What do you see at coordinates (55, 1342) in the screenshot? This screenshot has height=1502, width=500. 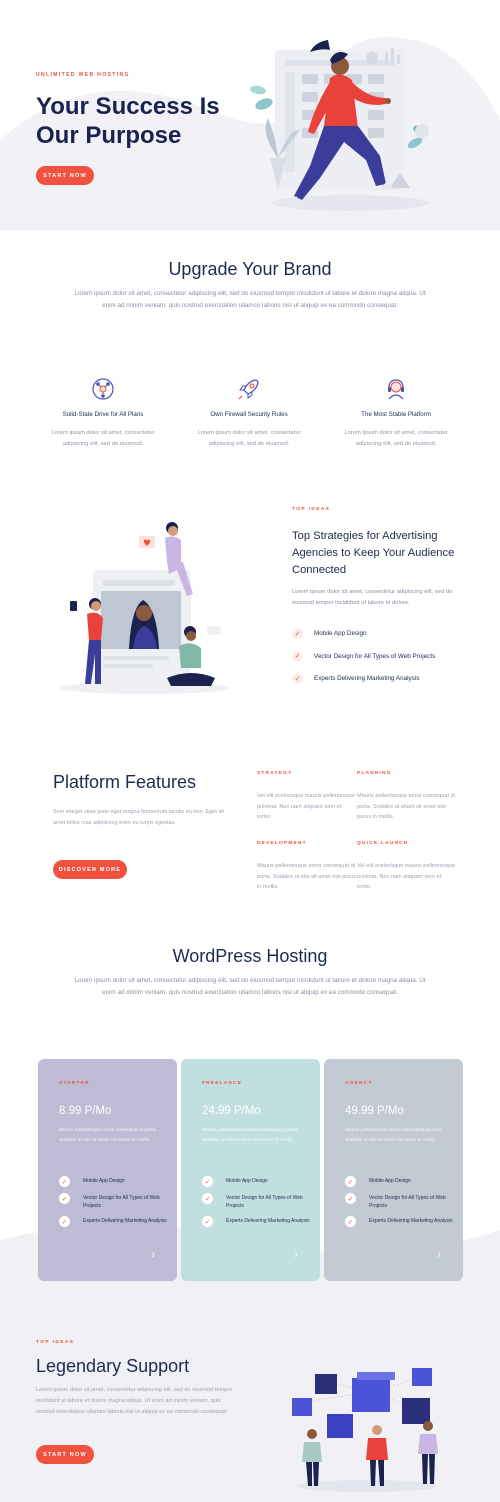 I see `support-eyebrow: TOP IDEAS` at bounding box center [55, 1342].